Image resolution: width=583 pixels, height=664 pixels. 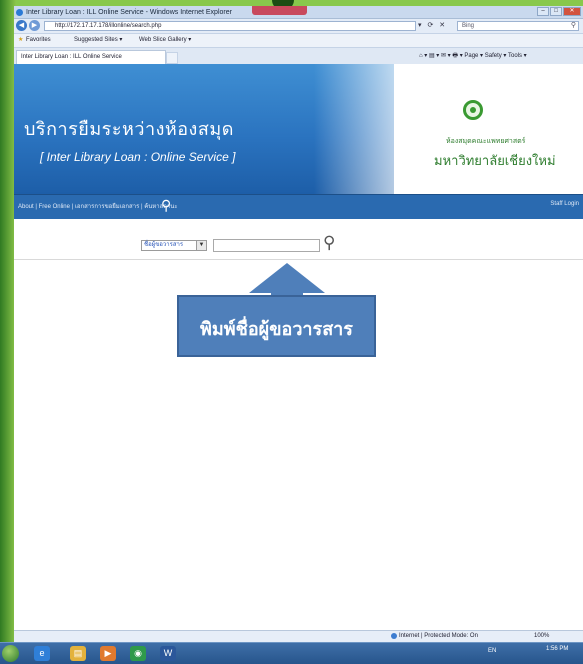 I want to click on chrome-taskbar-icon: ◉, so click(x=138, y=653).